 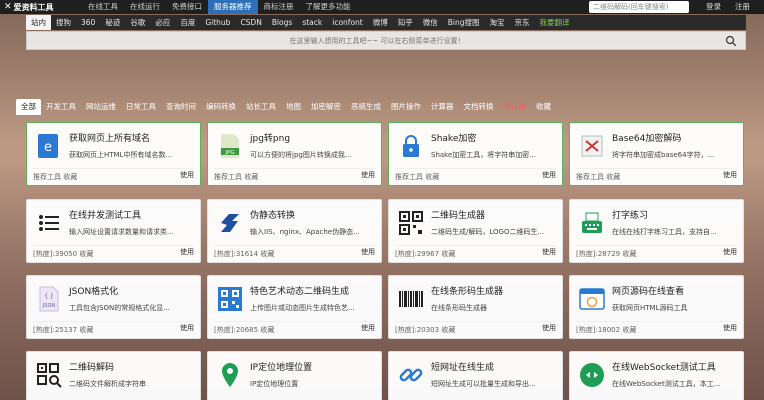 What do you see at coordinates (244, 330) in the screenshot?
I see `tool-meta: [热度]:20685 收藏` at bounding box center [244, 330].